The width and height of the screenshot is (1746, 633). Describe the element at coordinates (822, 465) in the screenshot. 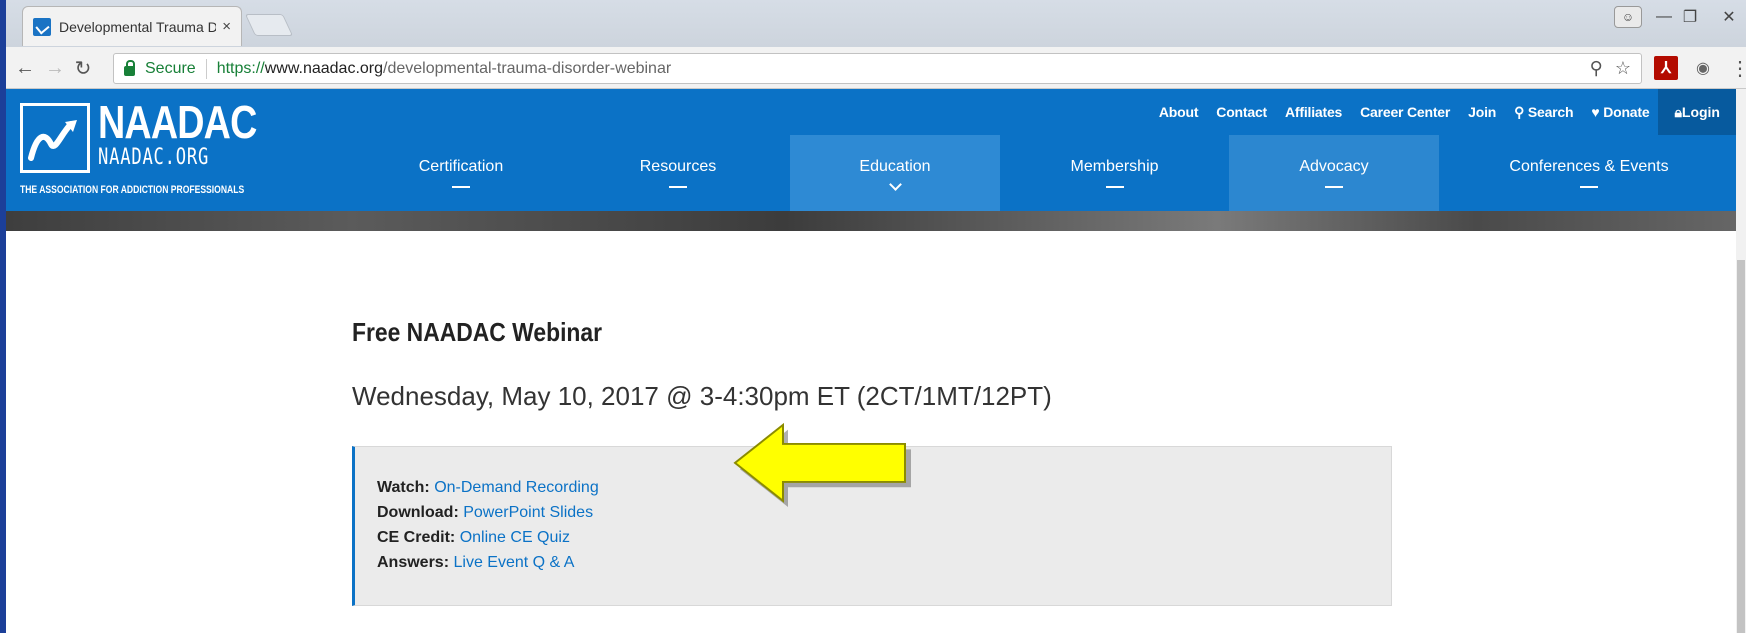

I see `yellow-arrow-annotation-icon` at that location.